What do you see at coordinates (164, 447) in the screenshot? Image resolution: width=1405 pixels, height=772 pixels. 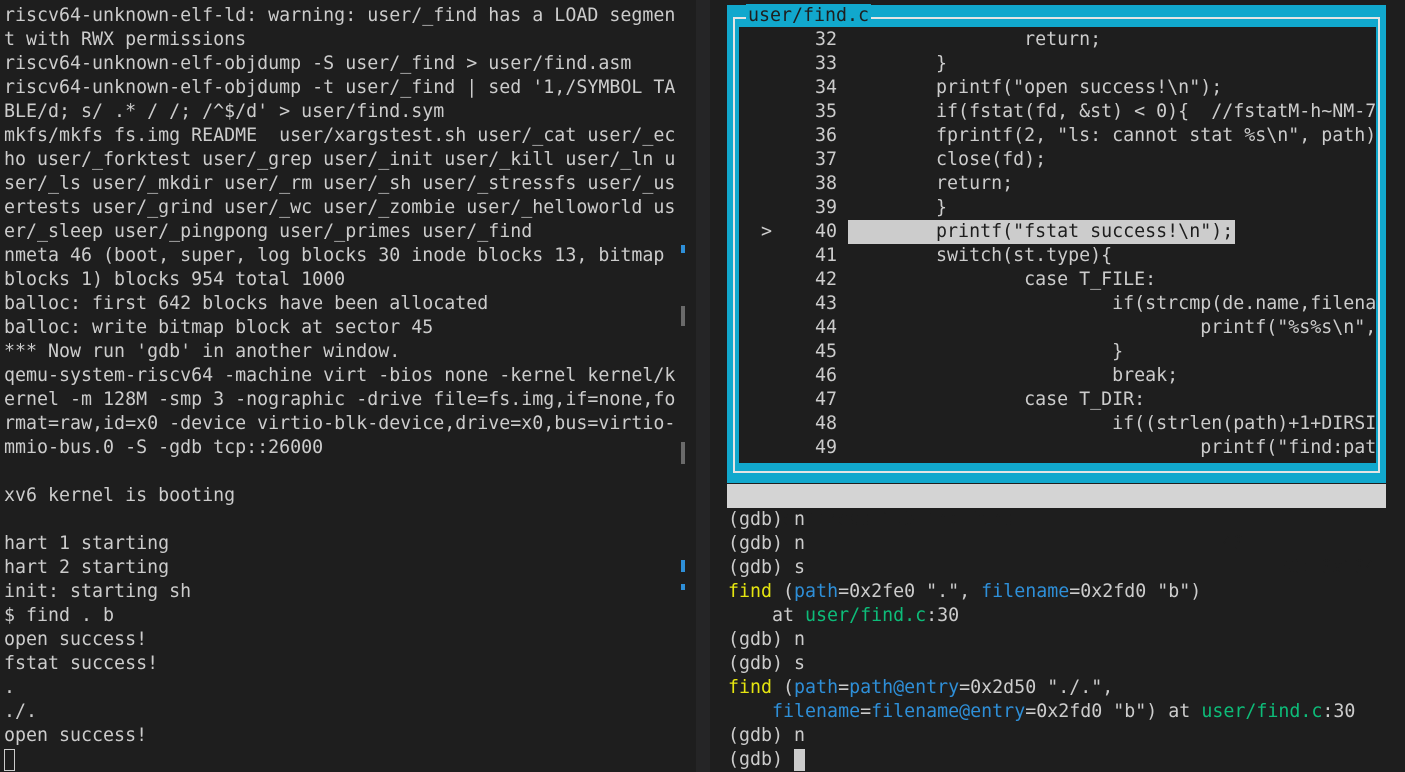 I see `terminal-line: mmio-bus.0 -S -gdb tcp::26000` at bounding box center [164, 447].